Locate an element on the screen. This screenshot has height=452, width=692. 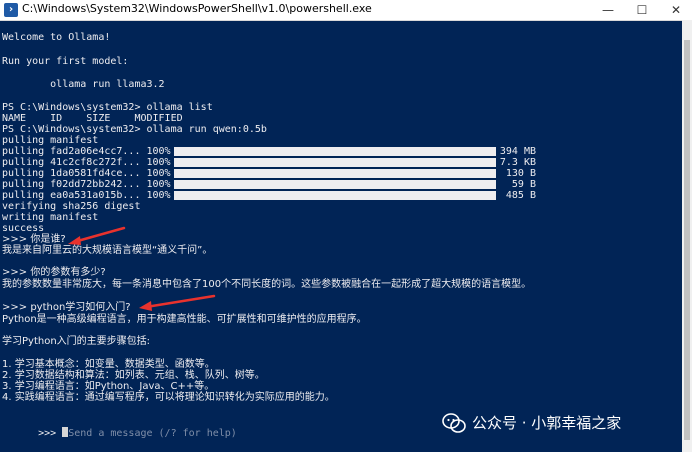
minimize-button: — is located at coordinates (608, 10).